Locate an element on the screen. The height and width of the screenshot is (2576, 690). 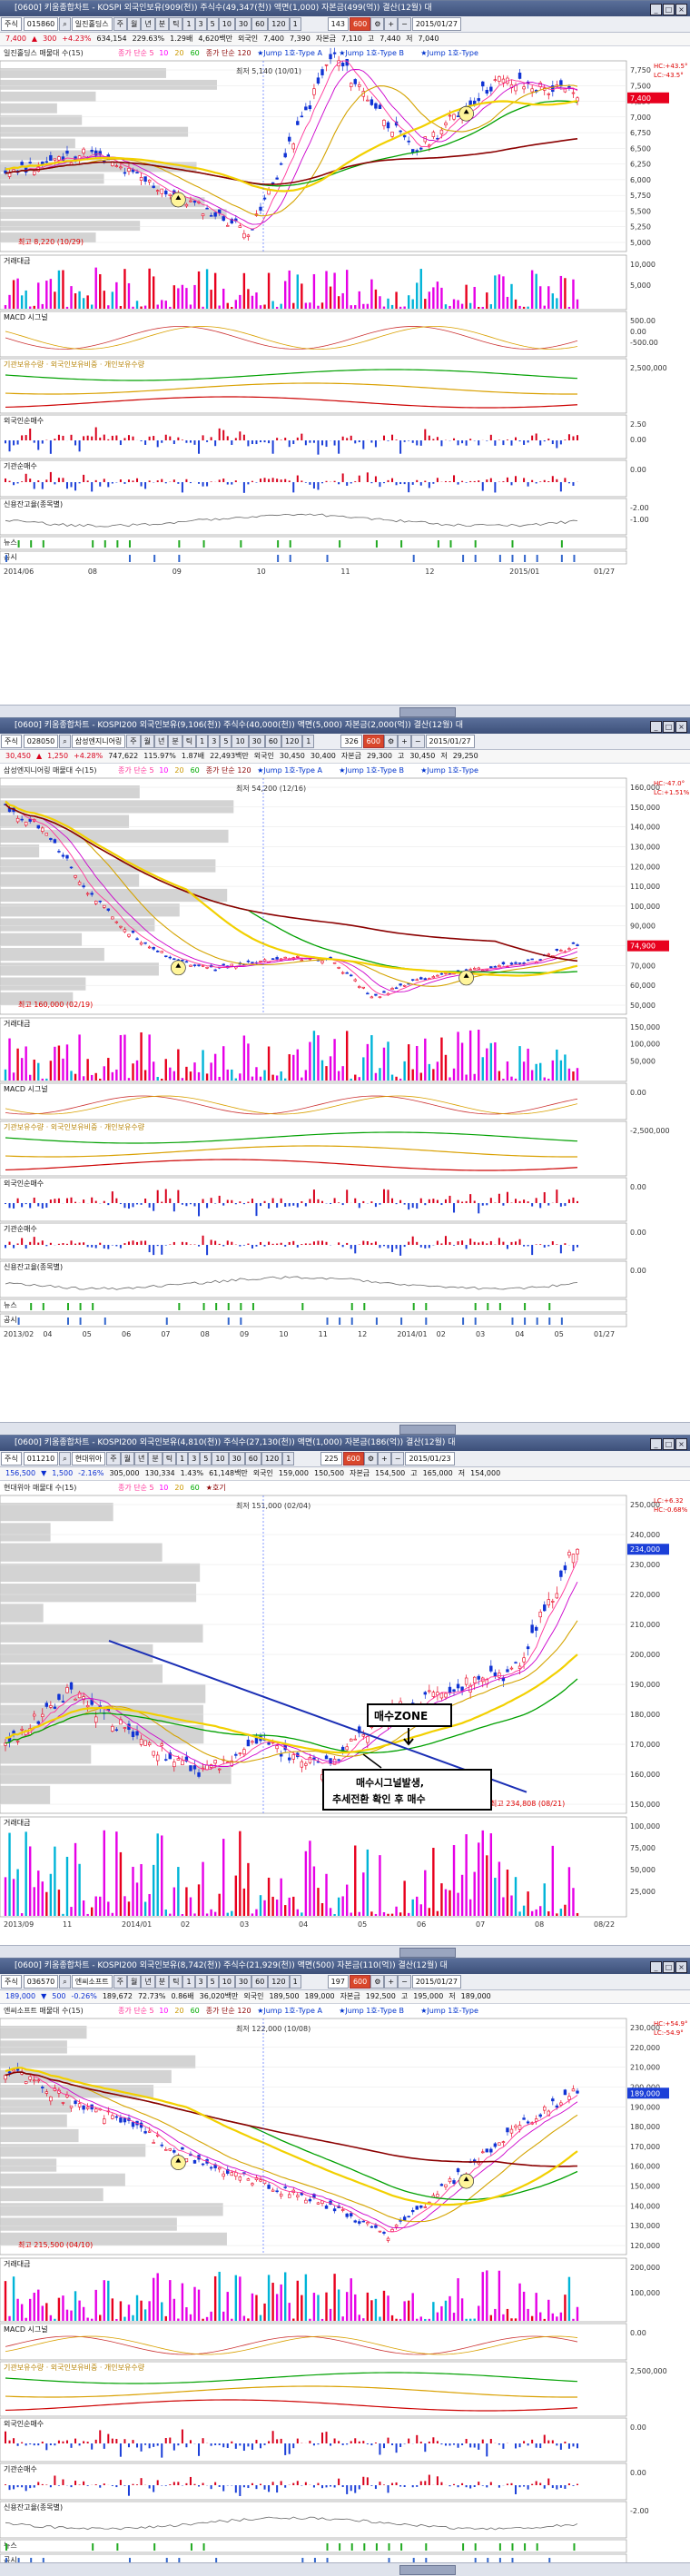
code-input: 015860 is located at coordinates (42, 24).